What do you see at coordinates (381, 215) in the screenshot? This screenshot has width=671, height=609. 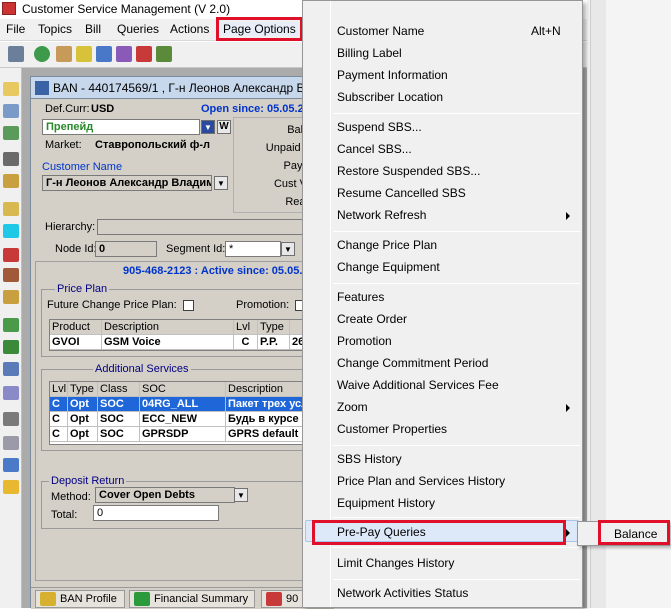 I see `menu-item-network-refresh: Network Refresh` at bounding box center [381, 215].